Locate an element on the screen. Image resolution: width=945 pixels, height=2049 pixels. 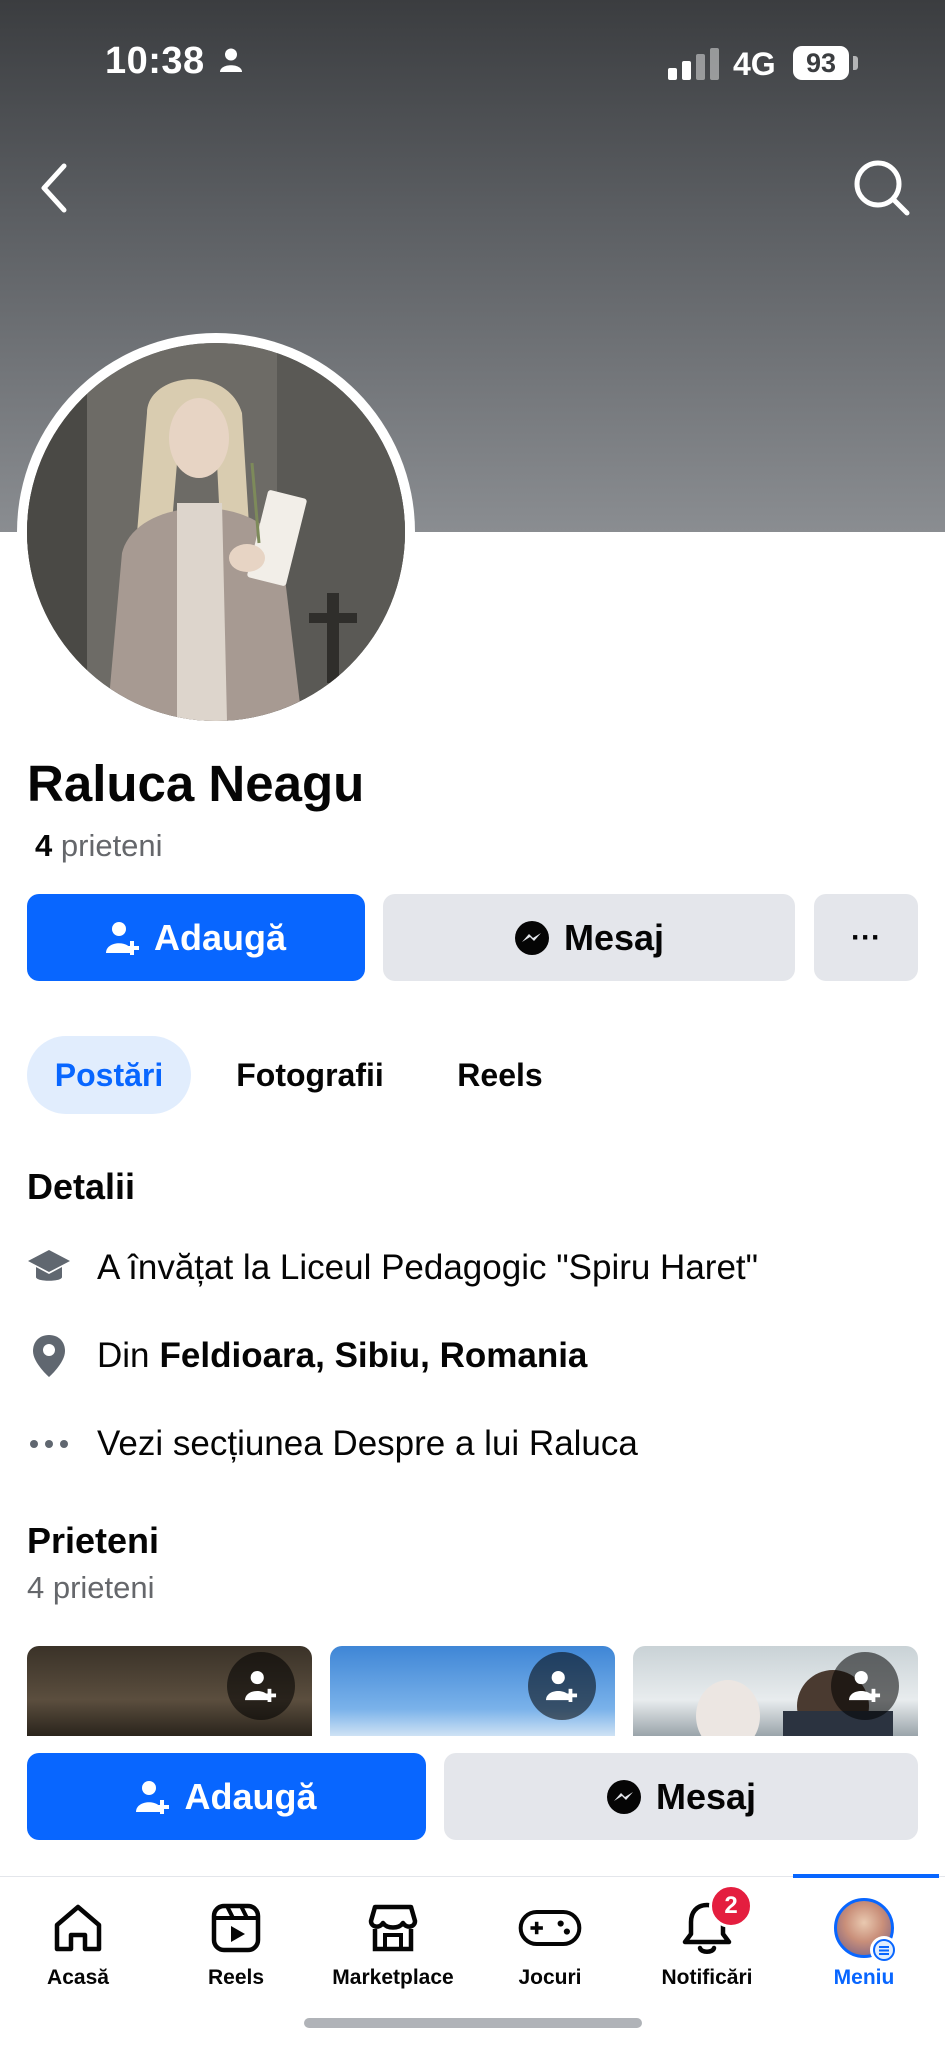
message-button: Mesaj is located at coordinates (589, 937).